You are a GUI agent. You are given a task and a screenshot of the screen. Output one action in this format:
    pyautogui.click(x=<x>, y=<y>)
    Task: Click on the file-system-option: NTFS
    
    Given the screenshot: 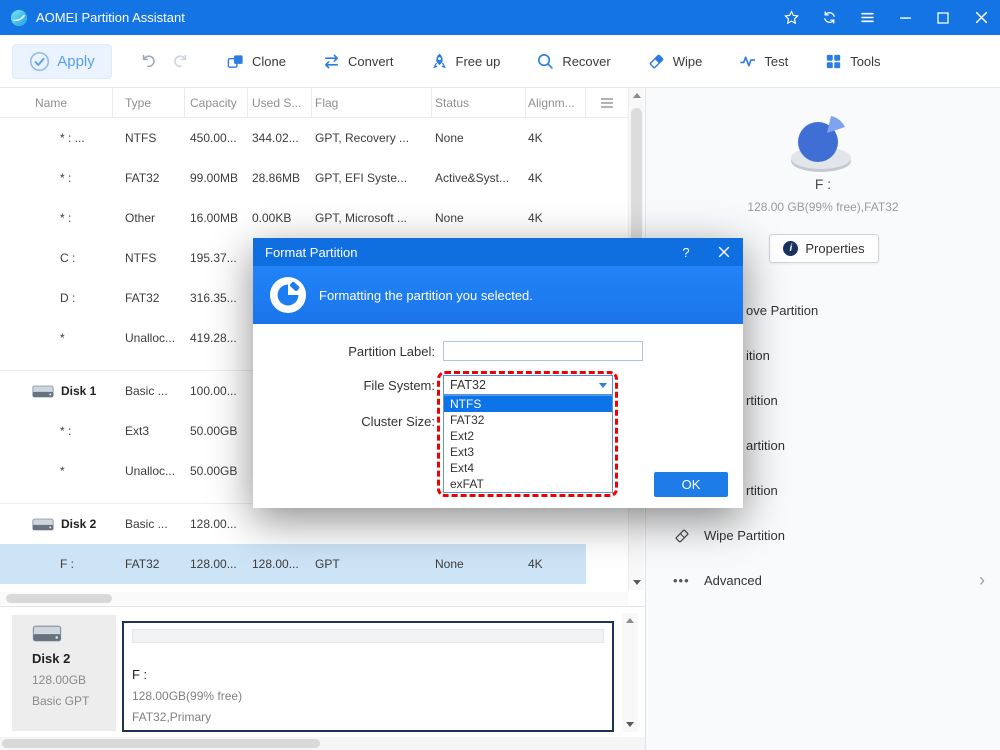 What is the action you would take?
    pyautogui.click(x=528, y=404)
    